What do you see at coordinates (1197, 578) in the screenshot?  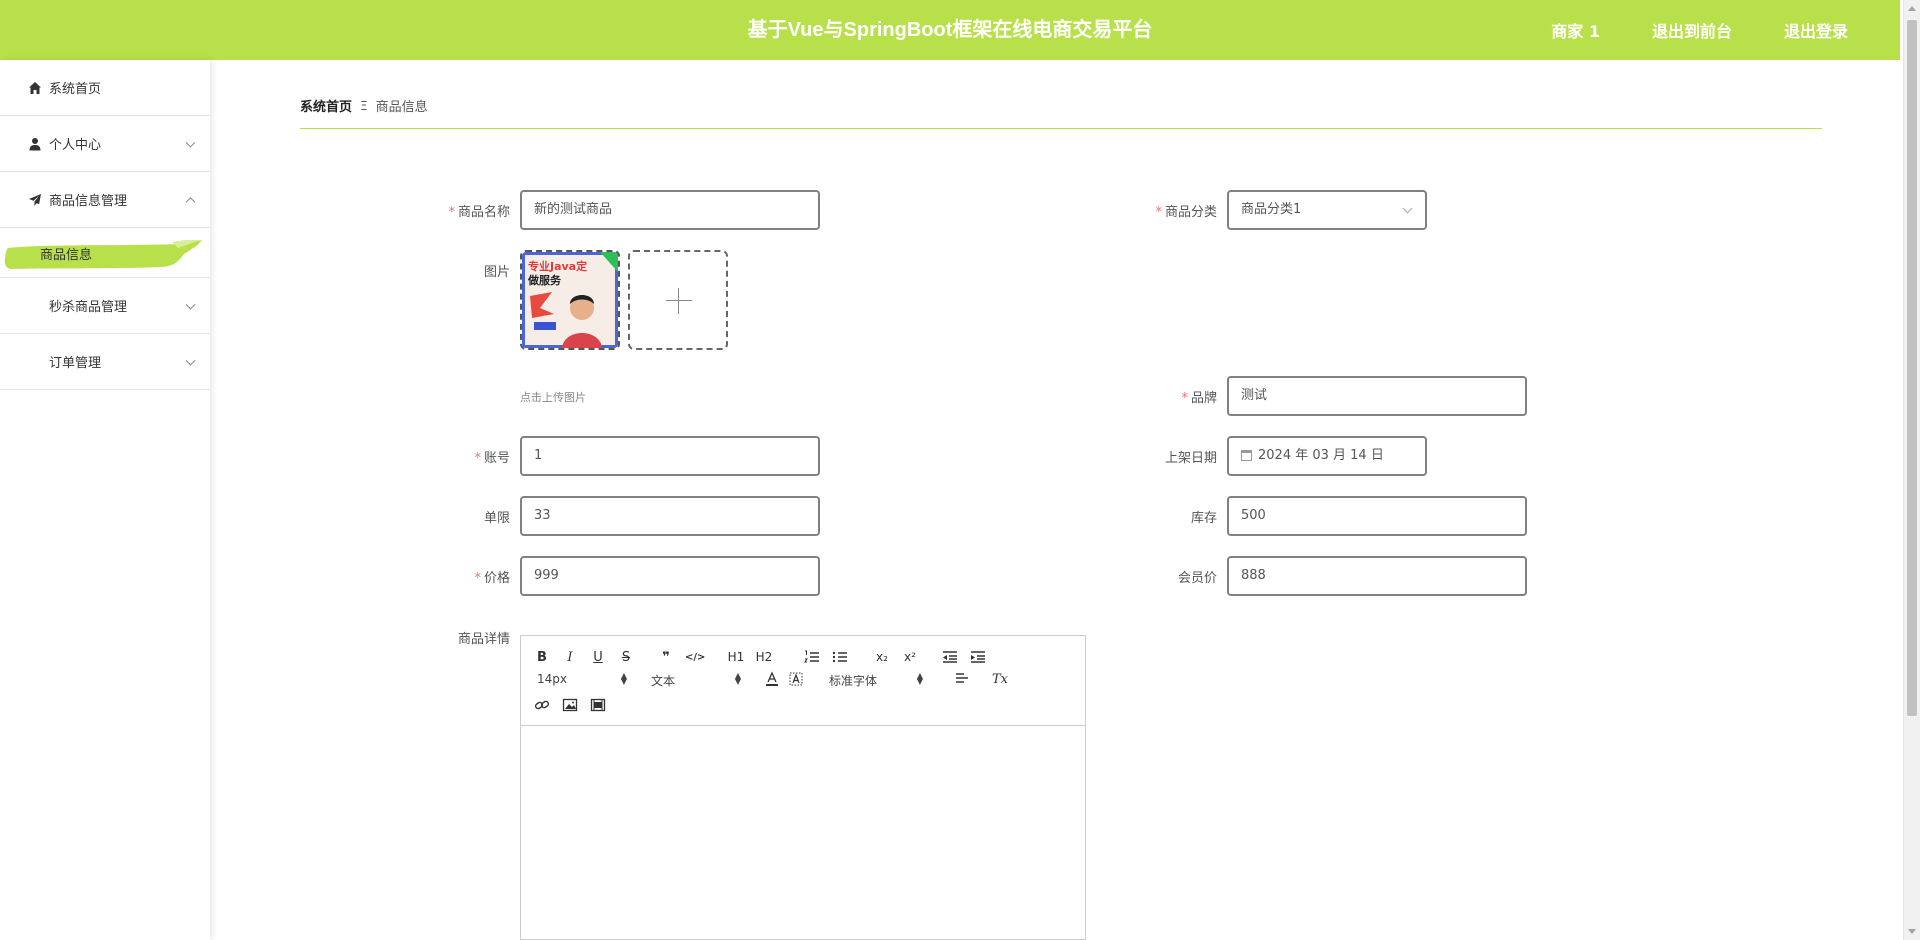 I see `member-price-label: 会员价` at bounding box center [1197, 578].